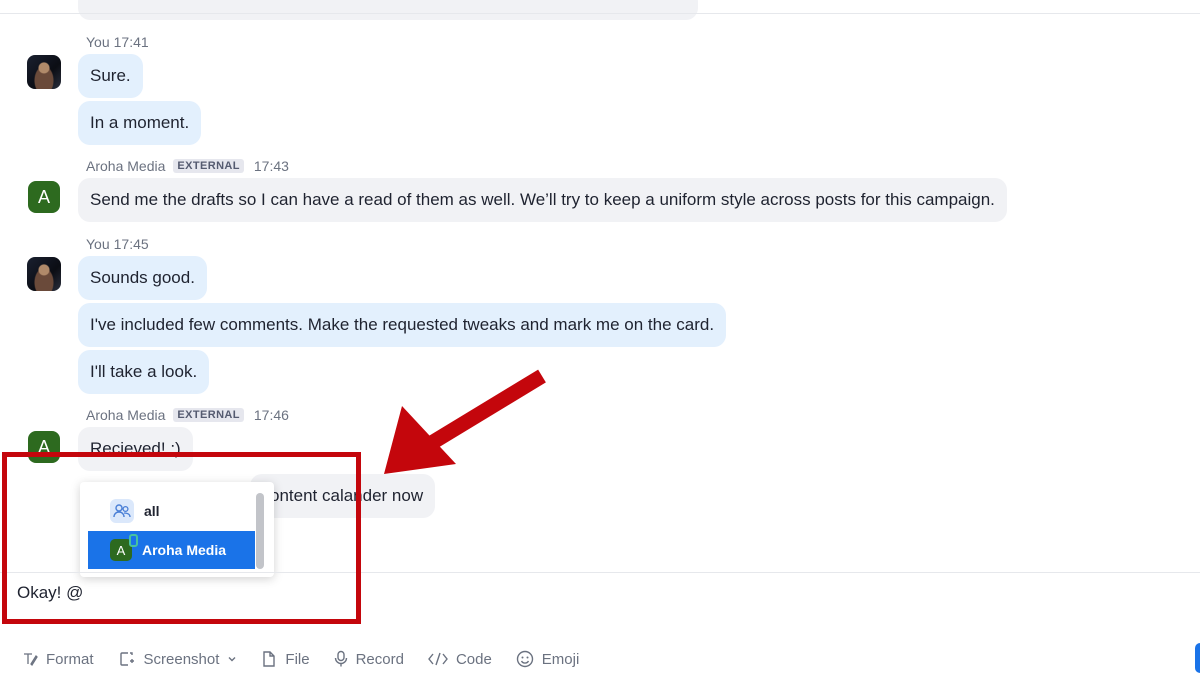 Image resolution: width=1200 pixels, height=675 pixels. I want to click on record-label: Record, so click(379, 659).